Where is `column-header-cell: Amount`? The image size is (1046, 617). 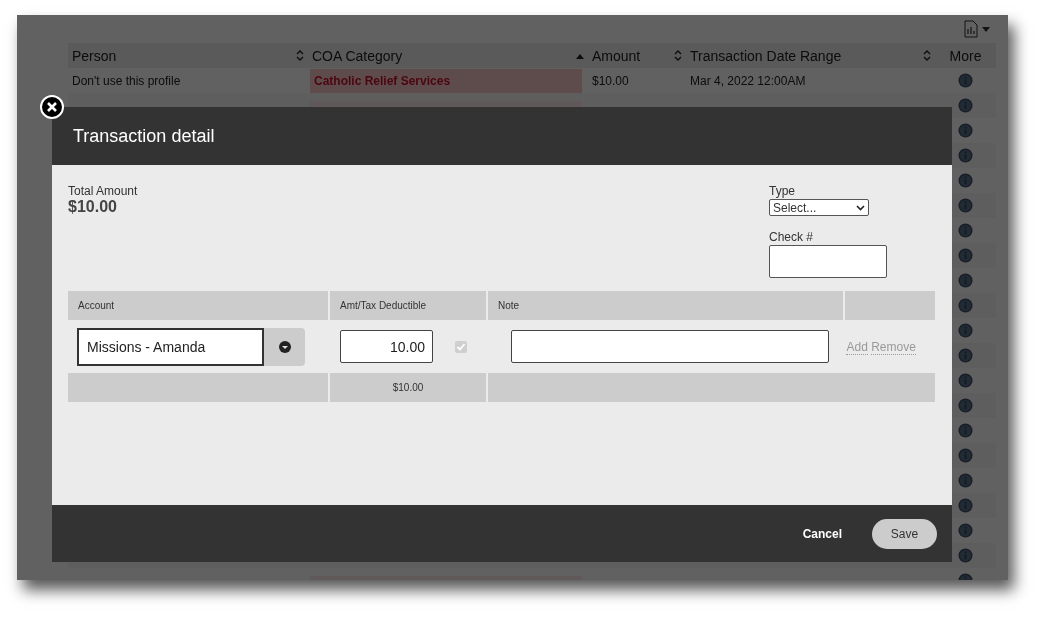
column-header-cell: Amount is located at coordinates (637, 55).